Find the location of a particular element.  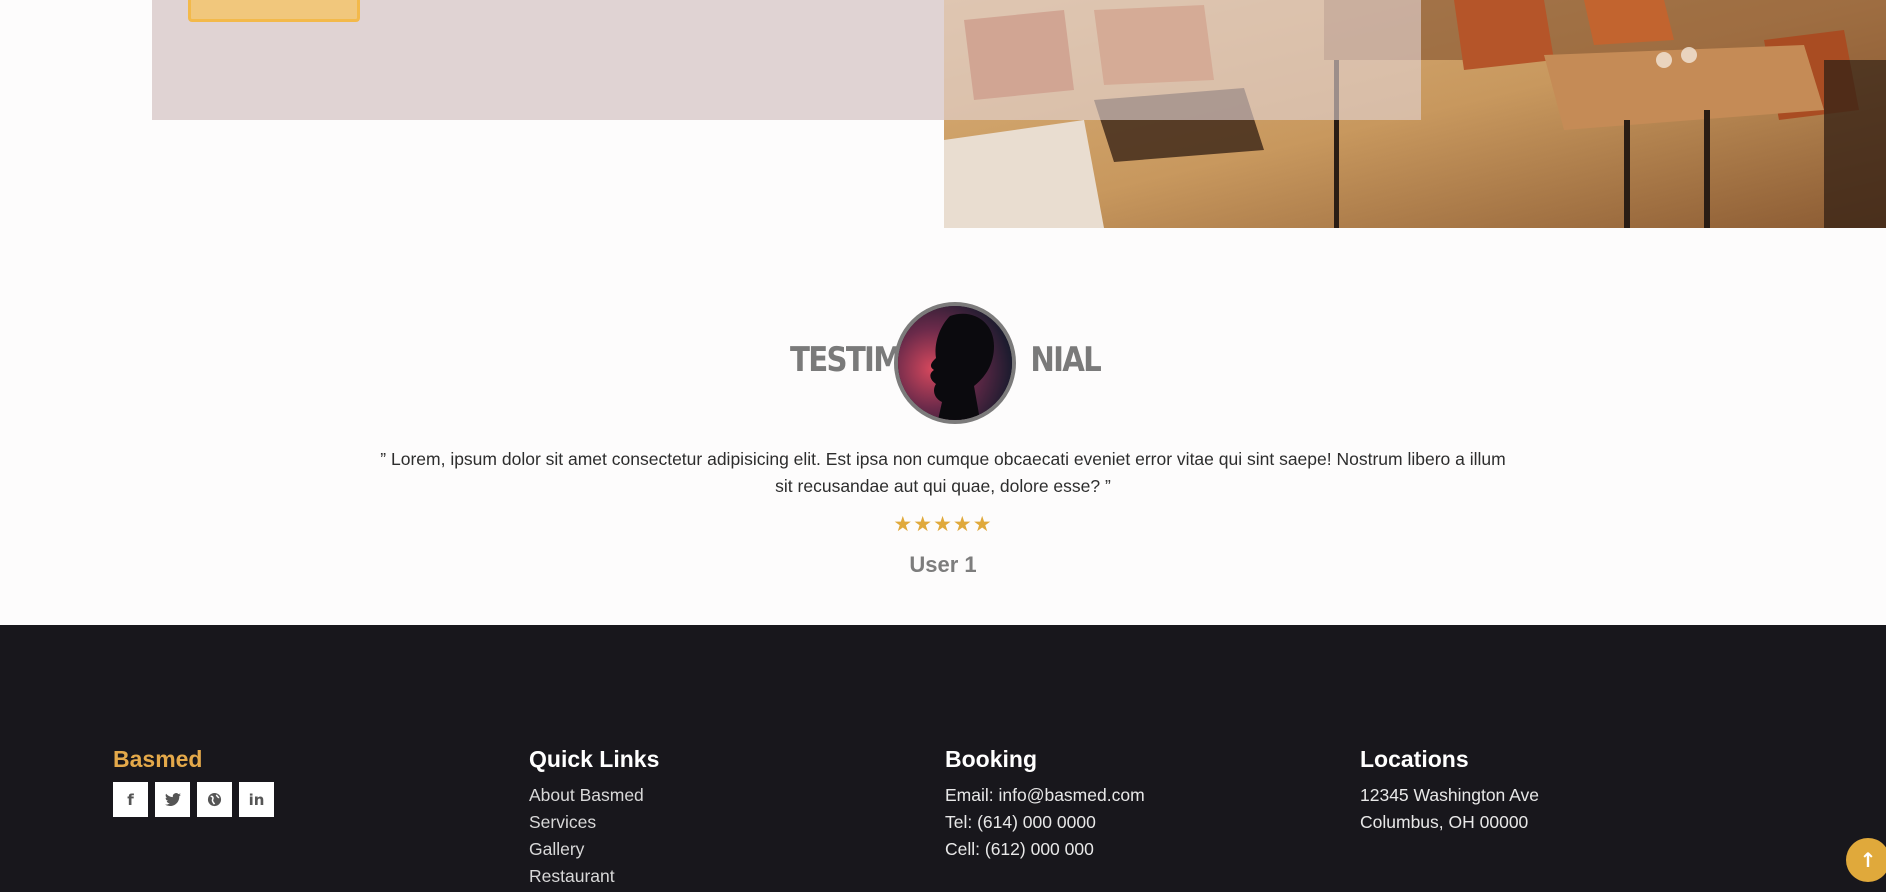

testimonial-heading: TESTIM NIAL is located at coordinates (946, 363).